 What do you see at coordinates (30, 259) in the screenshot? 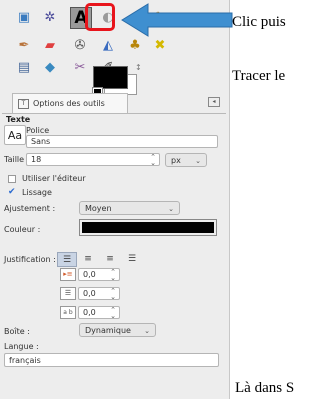
I see `justify-label: Justification :` at bounding box center [30, 259].